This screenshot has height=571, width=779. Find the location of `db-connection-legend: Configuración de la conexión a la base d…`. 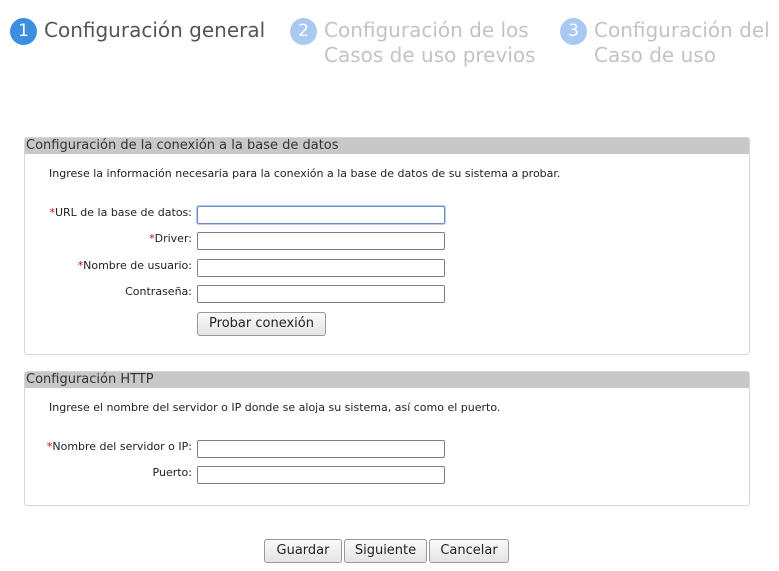

db-connection-legend: Configuración de la conexión a la base d… is located at coordinates (387, 146).